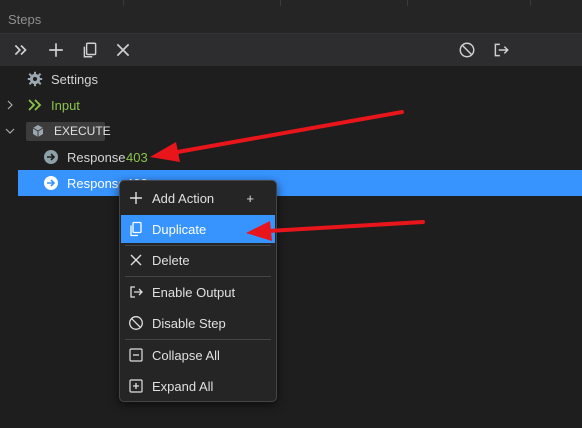 This screenshot has width=582, height=428. I want to click on steps-toolbar, so click(291, 50).